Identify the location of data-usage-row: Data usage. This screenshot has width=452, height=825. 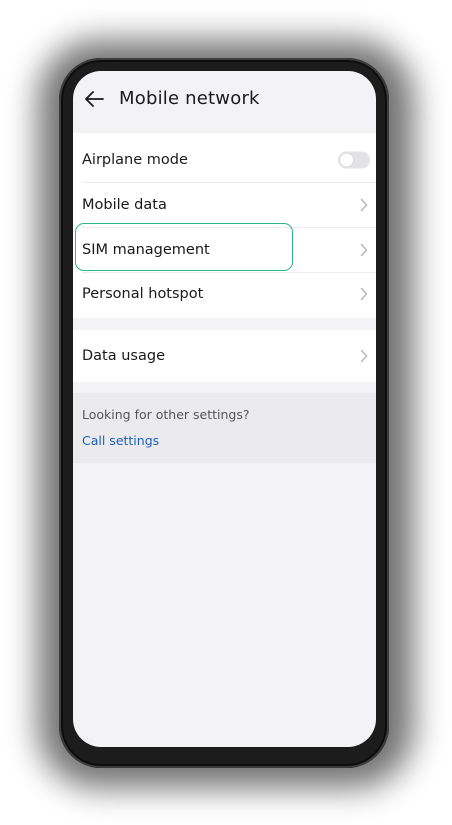
(224, 356).